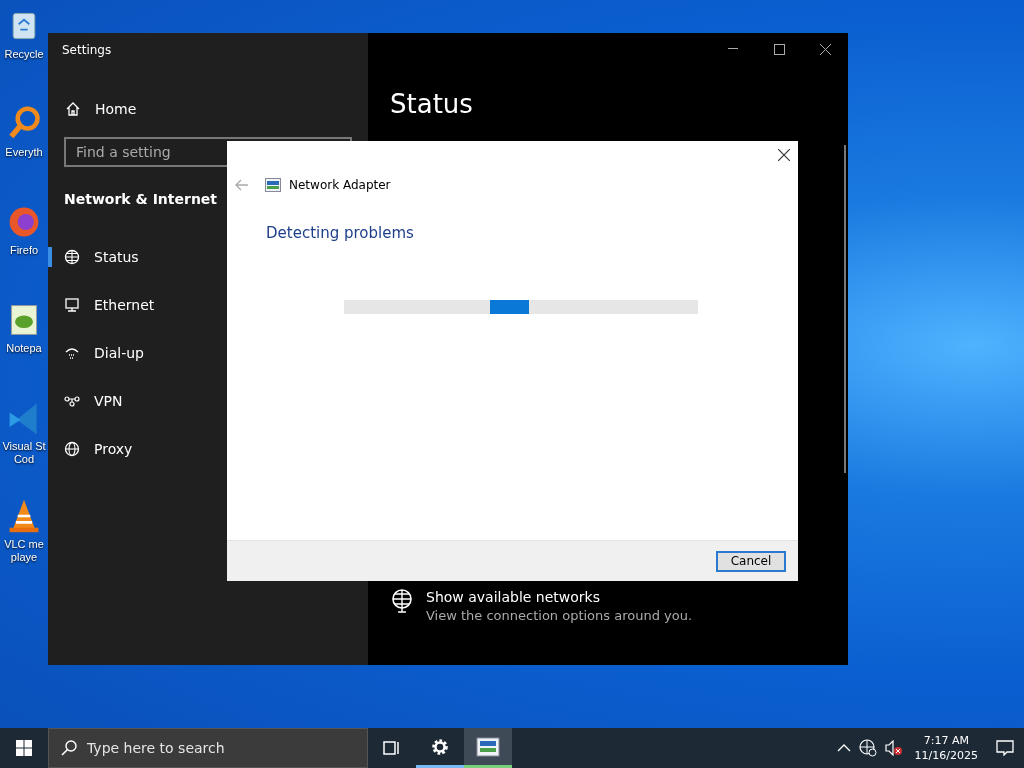 Image resolution: width=1024 pixels, height=768 pixels. I want to click on settings-icon, so click(440, 746).